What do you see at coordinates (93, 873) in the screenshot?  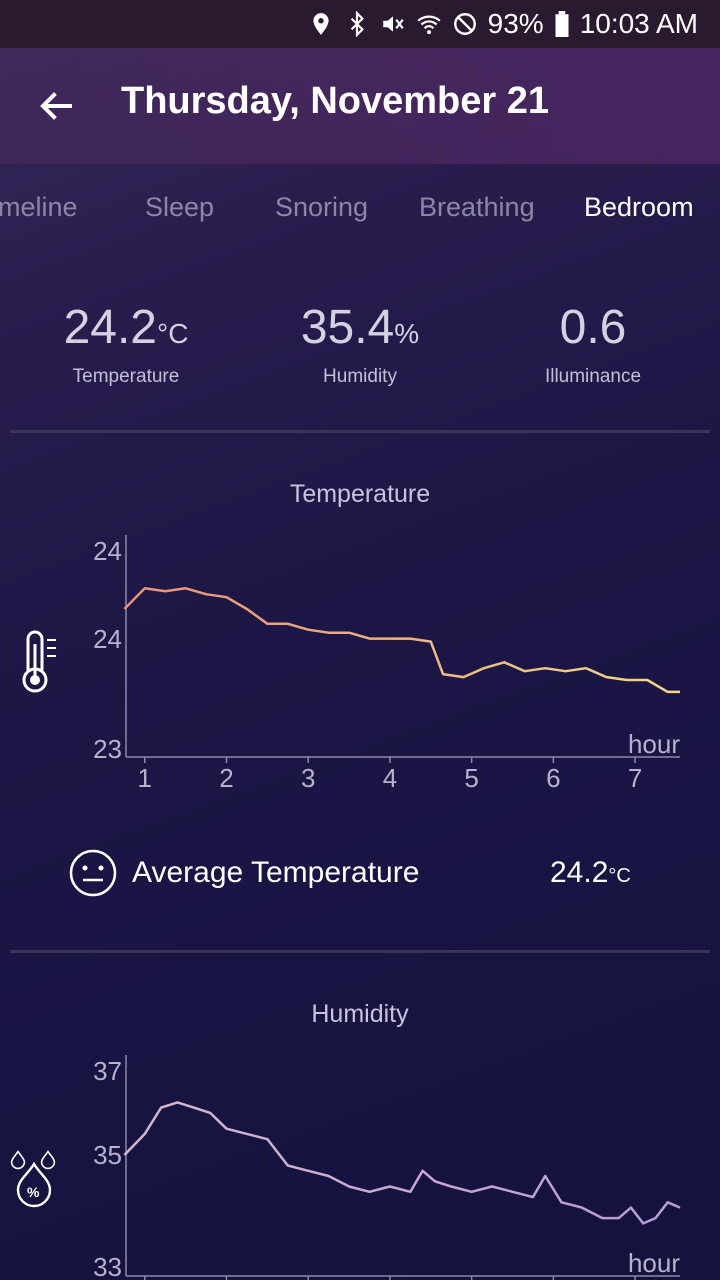 I see `neutral-face-icon` at bounding box center [93, 873].